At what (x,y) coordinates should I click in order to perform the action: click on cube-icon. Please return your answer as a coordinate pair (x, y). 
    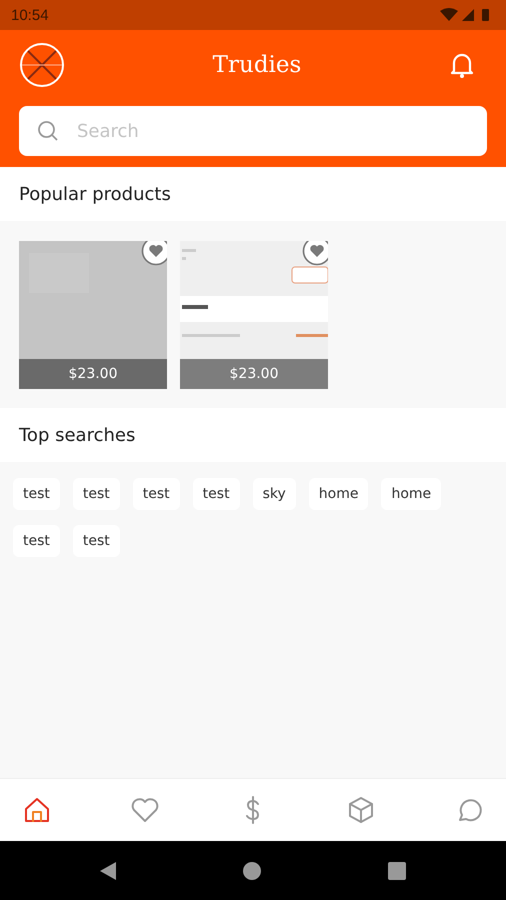
    Looking at the image, I should click on (361, 810).